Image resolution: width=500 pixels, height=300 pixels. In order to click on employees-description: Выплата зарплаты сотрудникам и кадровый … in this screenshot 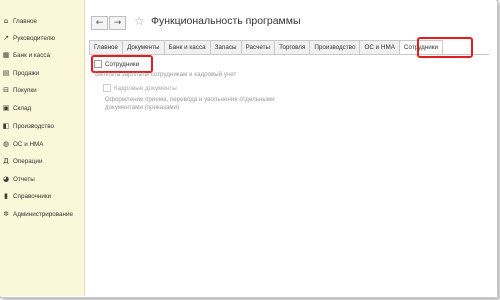, I will do `click(166, 74)`.